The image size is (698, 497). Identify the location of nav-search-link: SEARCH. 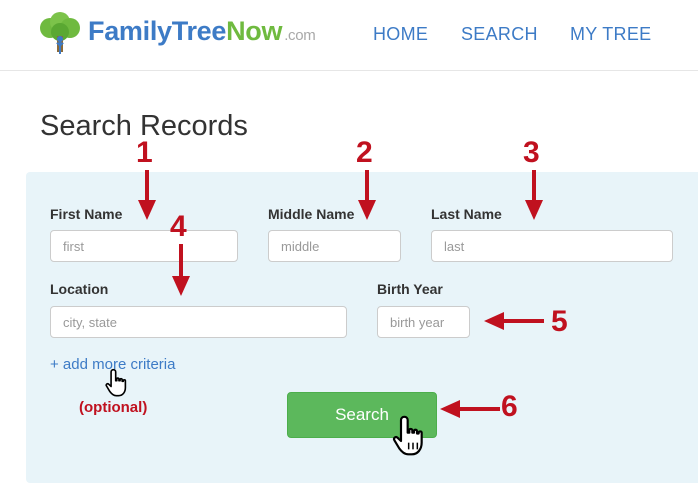
(499, 34).